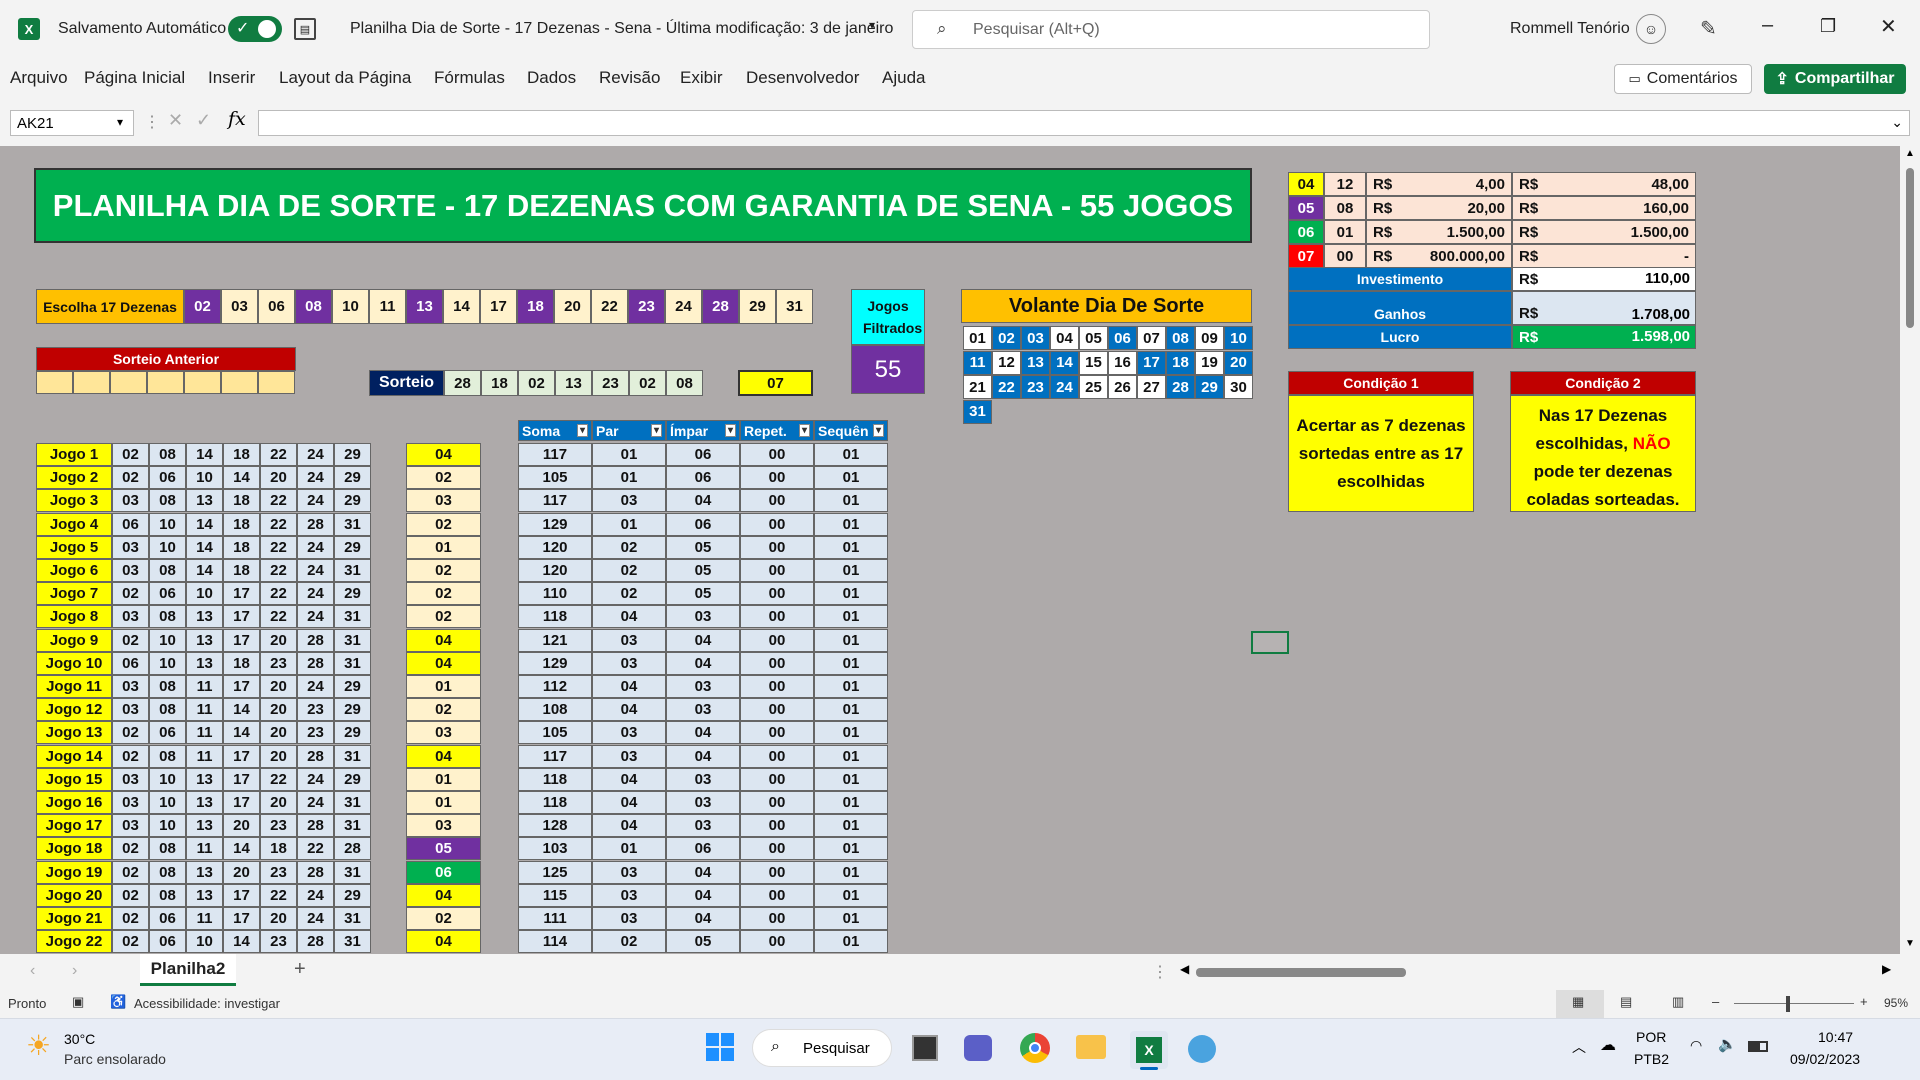  What do you see at coordinates (720, 1047) in the screenshot?
I see `windows-start-icon` at bounding box center [720, 1047].